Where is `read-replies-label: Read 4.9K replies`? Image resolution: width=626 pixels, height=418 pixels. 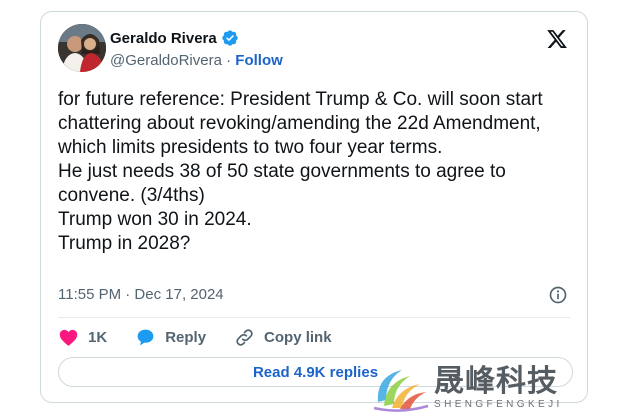
read-replies-label: Read 4.9K replies is located at coordinates (315, 372).